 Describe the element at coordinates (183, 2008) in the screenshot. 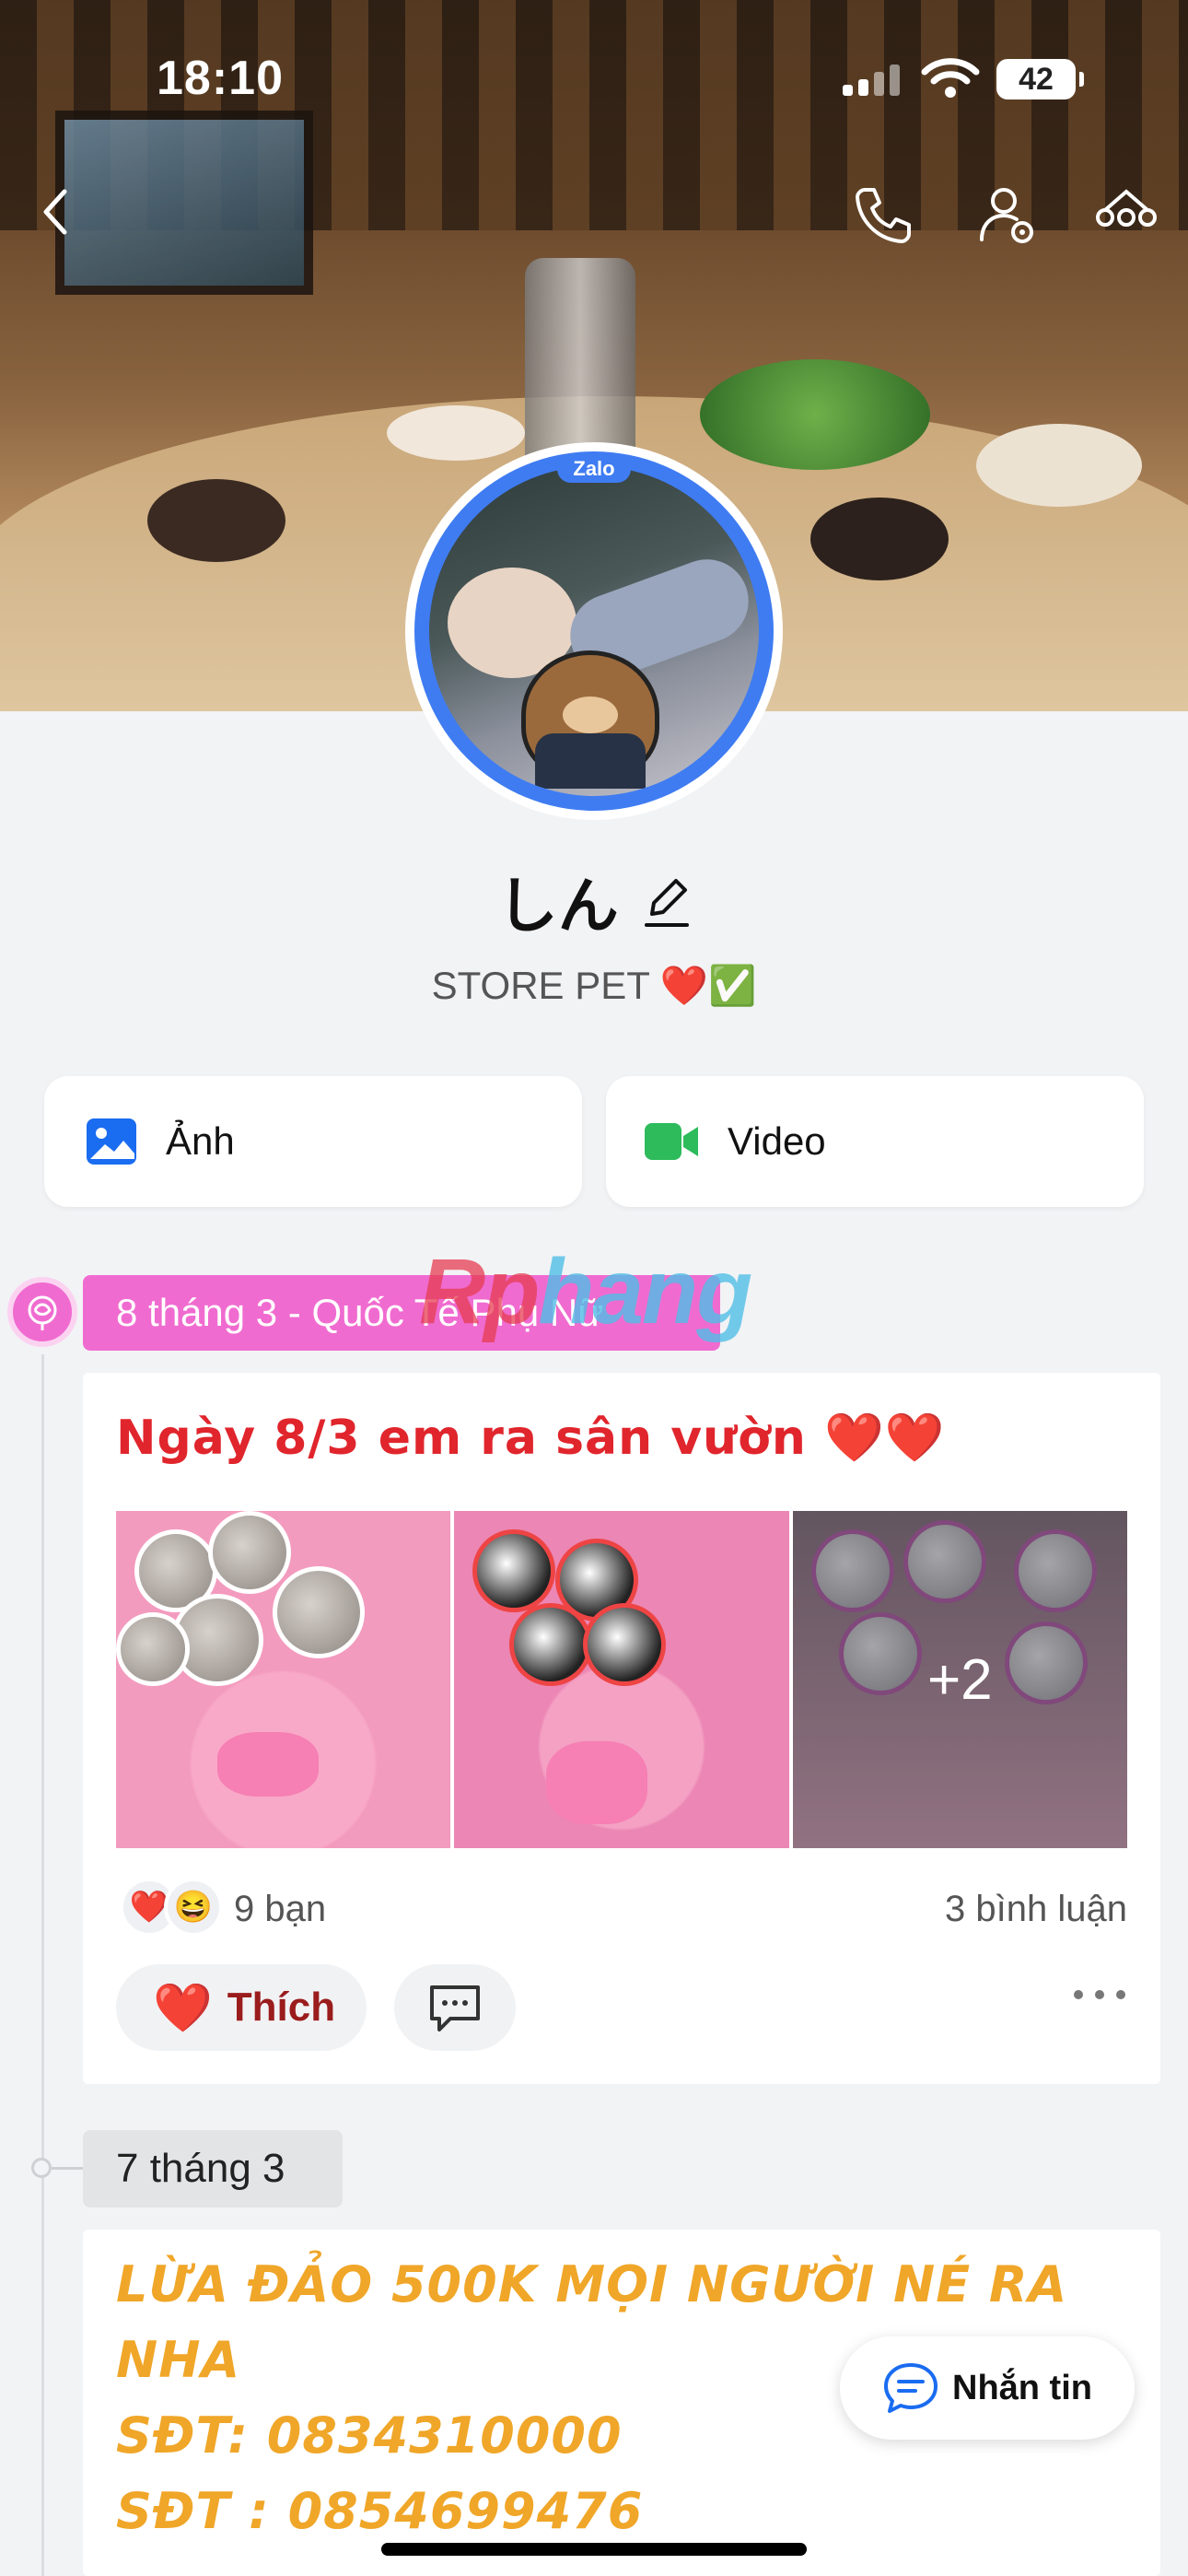

I see `heart-icon: ❤️` at that location.